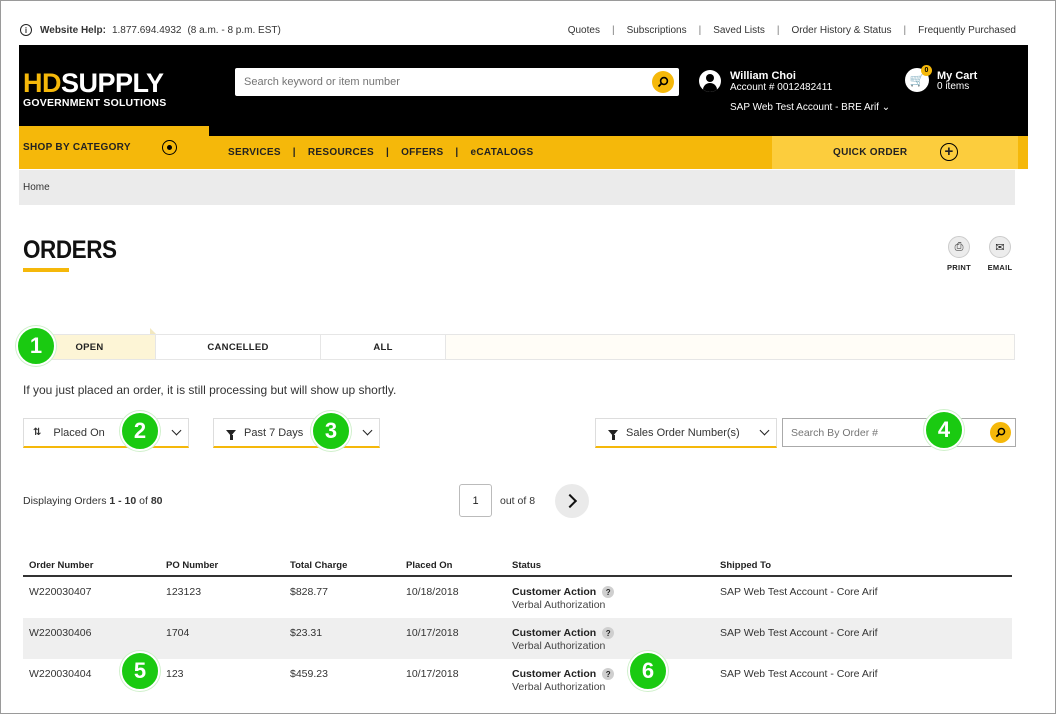  Describe the element at coordinates (36, 346) in the screenshot. I see `callout-1: 1` at that location.